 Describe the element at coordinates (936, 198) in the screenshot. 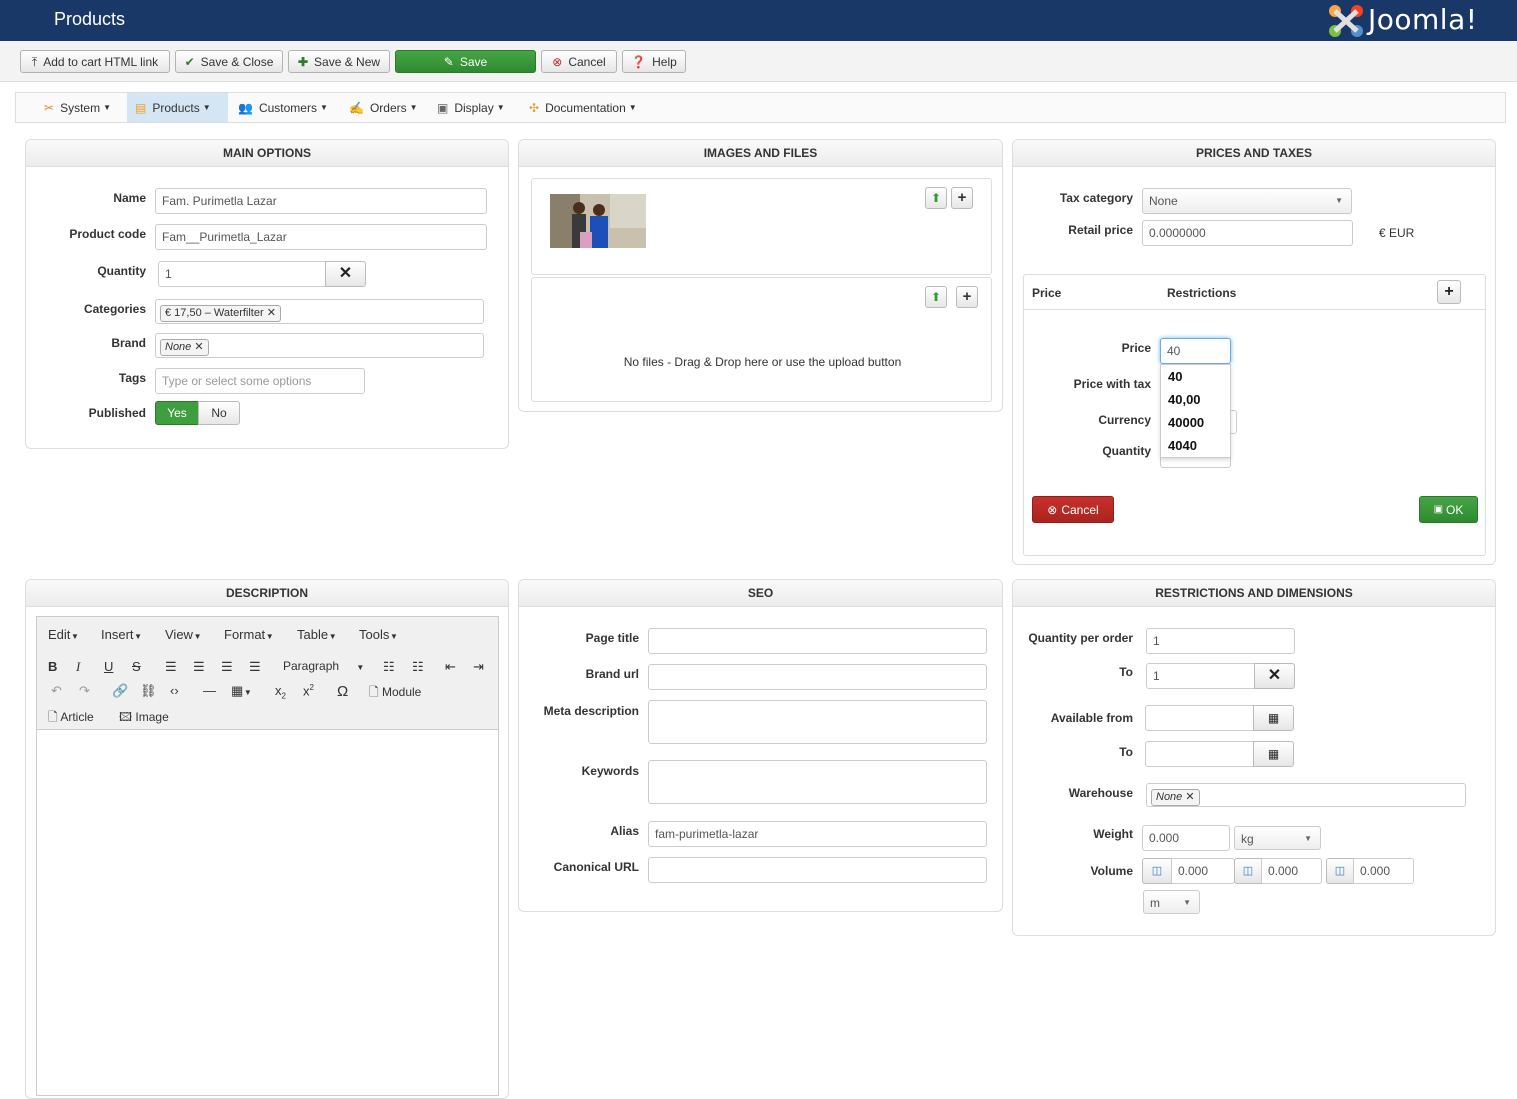

I see `upload-image-button: ⬆` at that location.